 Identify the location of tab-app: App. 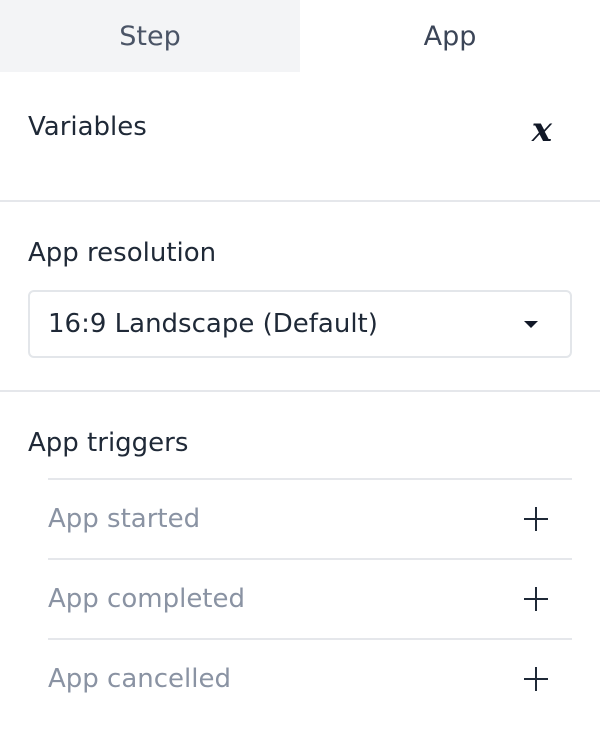
(450, 36).